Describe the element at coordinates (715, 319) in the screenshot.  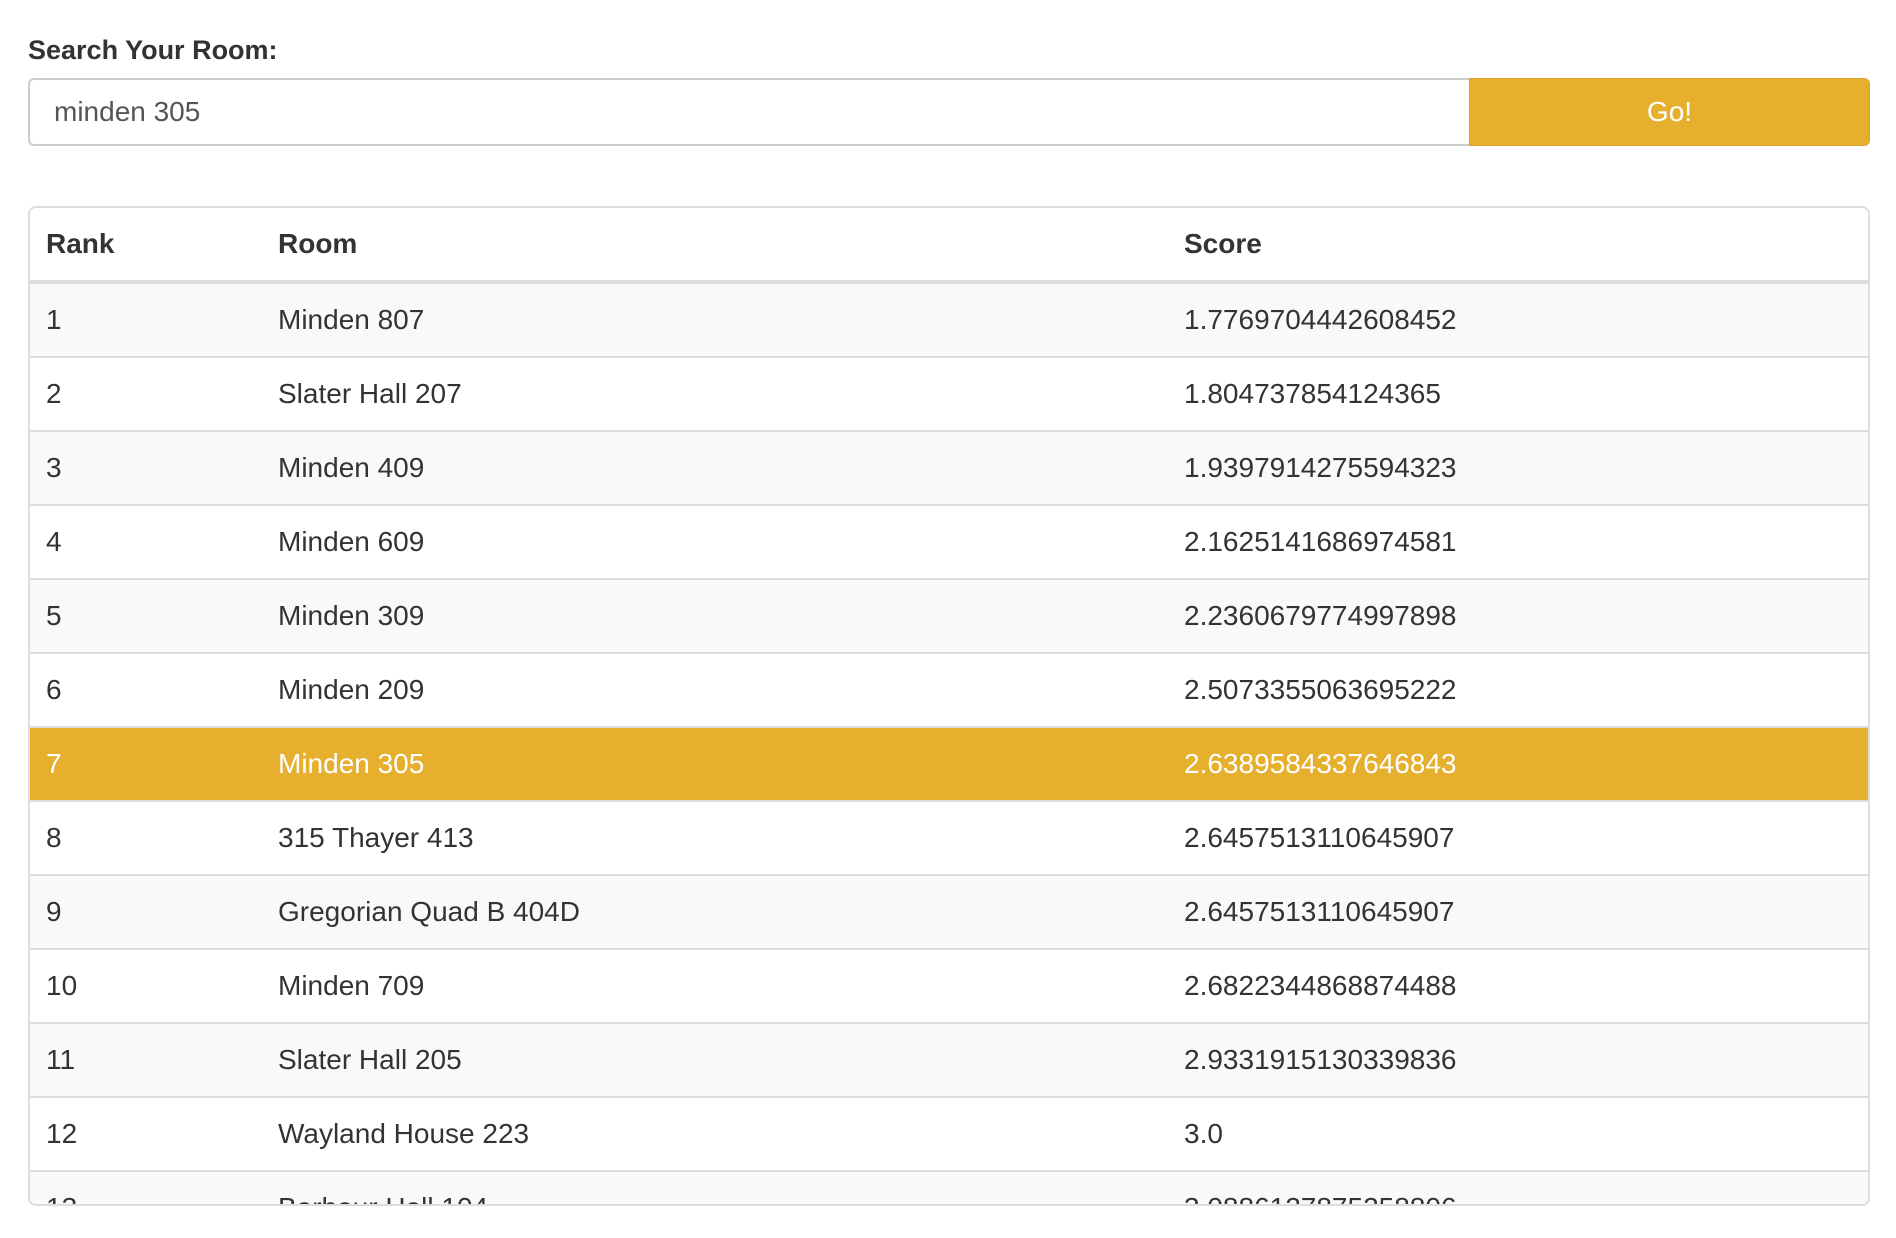
I see `room-cell: Minden 807` at that location.